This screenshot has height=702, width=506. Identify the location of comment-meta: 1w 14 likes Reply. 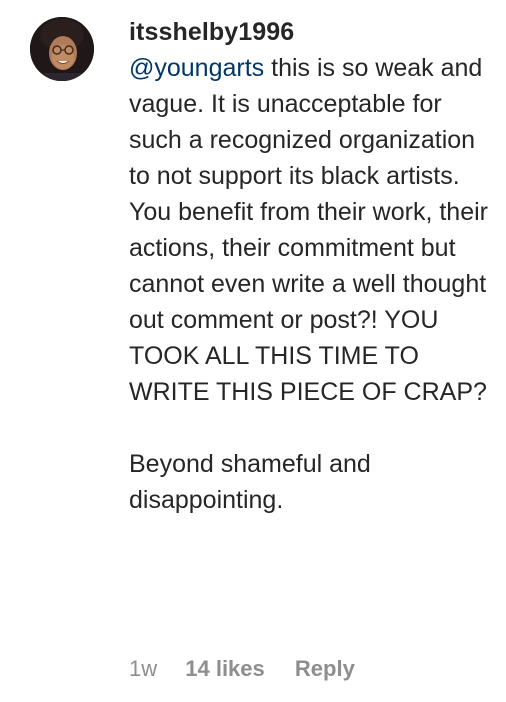
(242, 669).